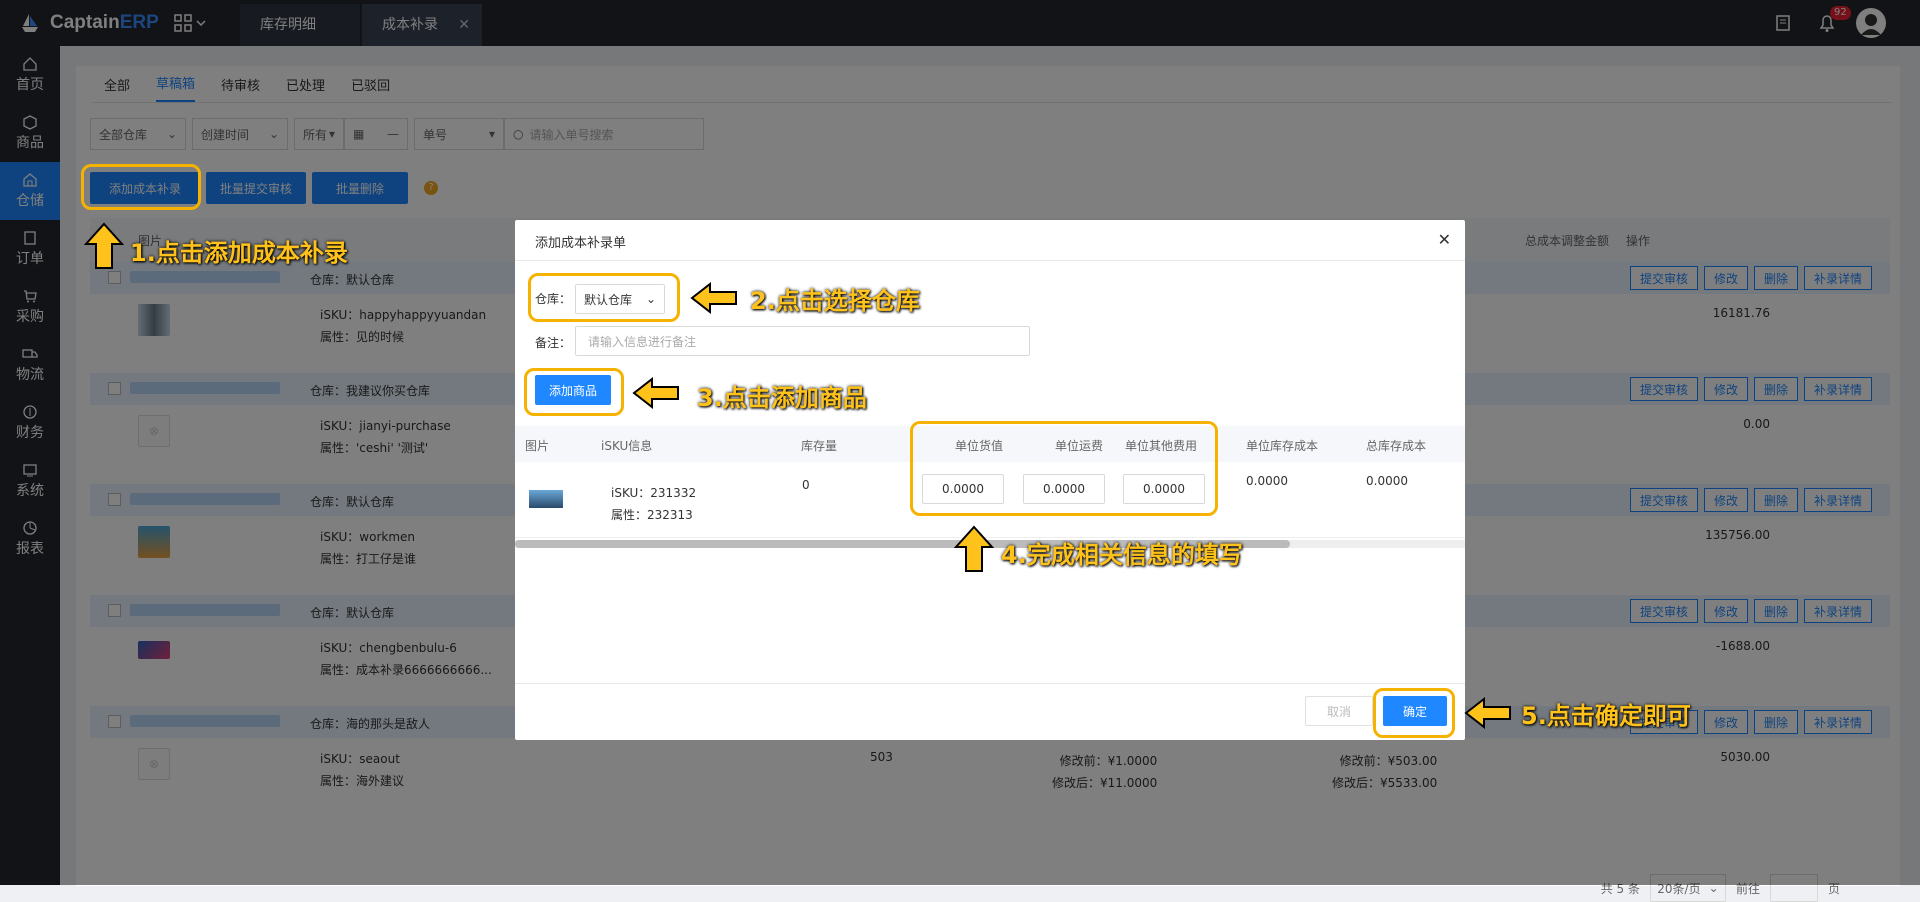 This screenshot has height=902, width=1920. Describe the element at coordinates (141, 187) in the screenshot. I see `highlight-add-button` at that location.